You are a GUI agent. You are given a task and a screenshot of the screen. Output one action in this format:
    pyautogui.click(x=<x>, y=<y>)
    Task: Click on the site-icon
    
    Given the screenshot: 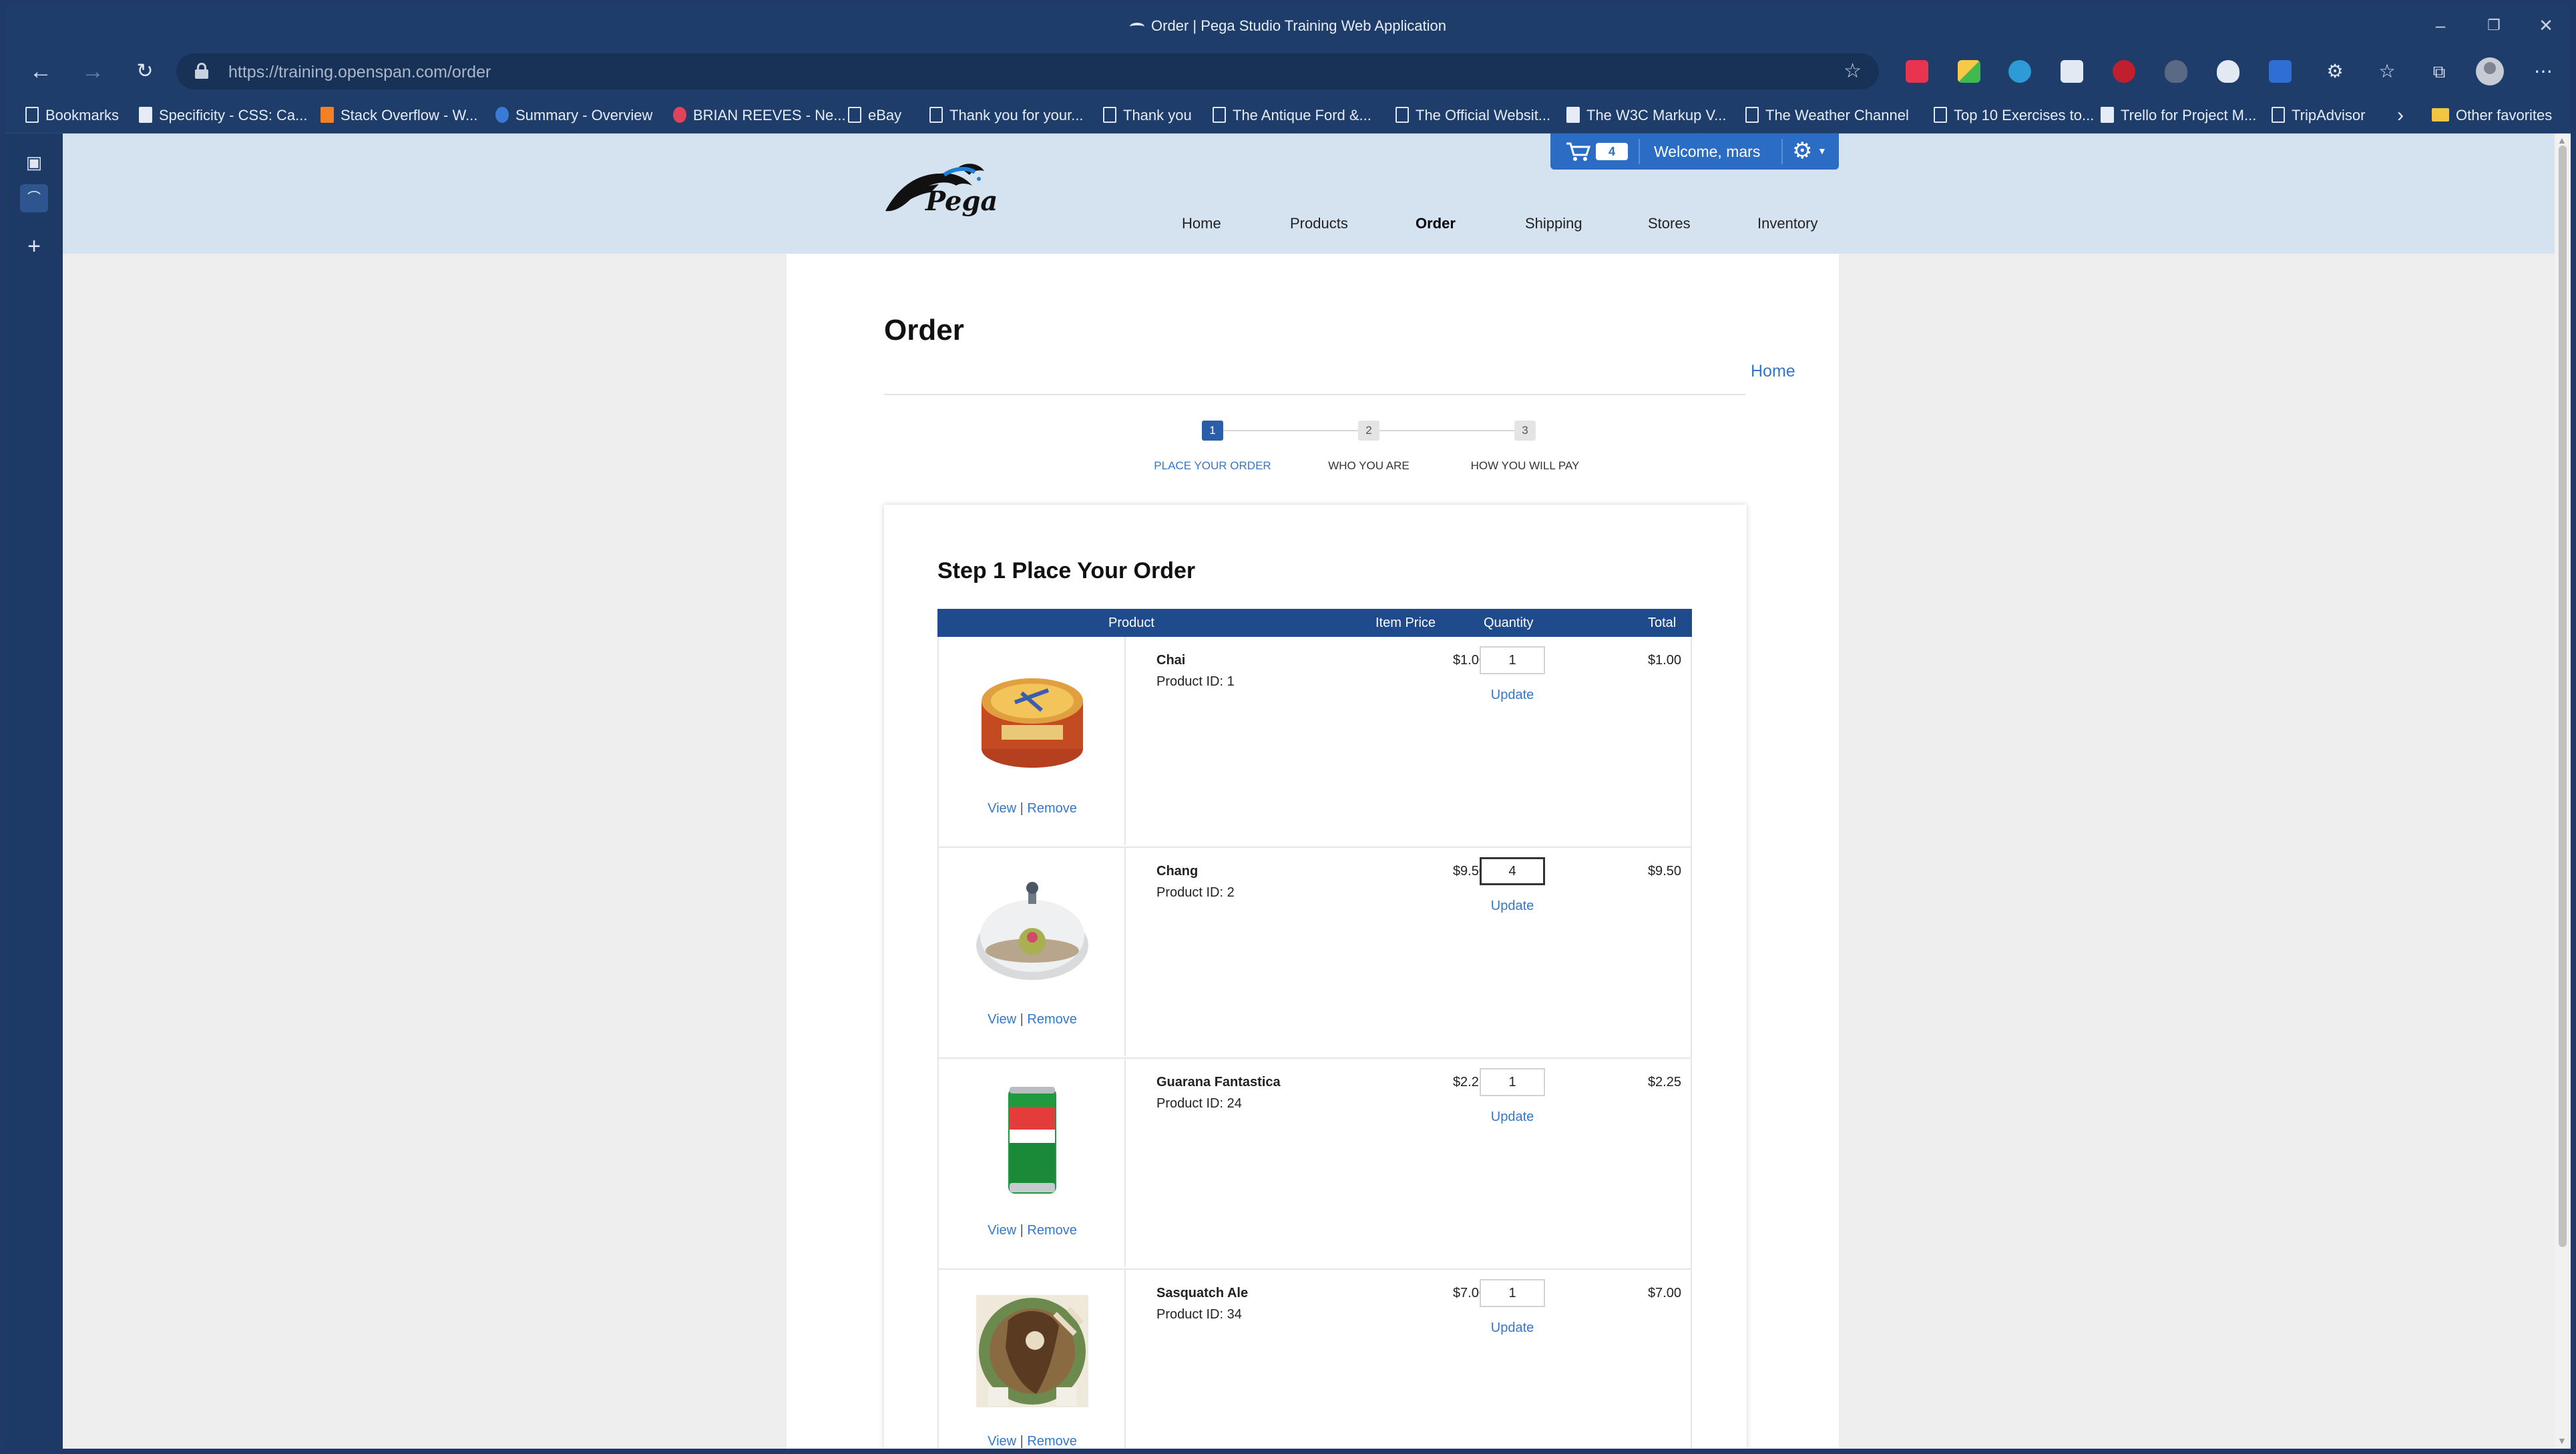 What is the action you would take?
    pyautogui.click(x=145, y=115)
    